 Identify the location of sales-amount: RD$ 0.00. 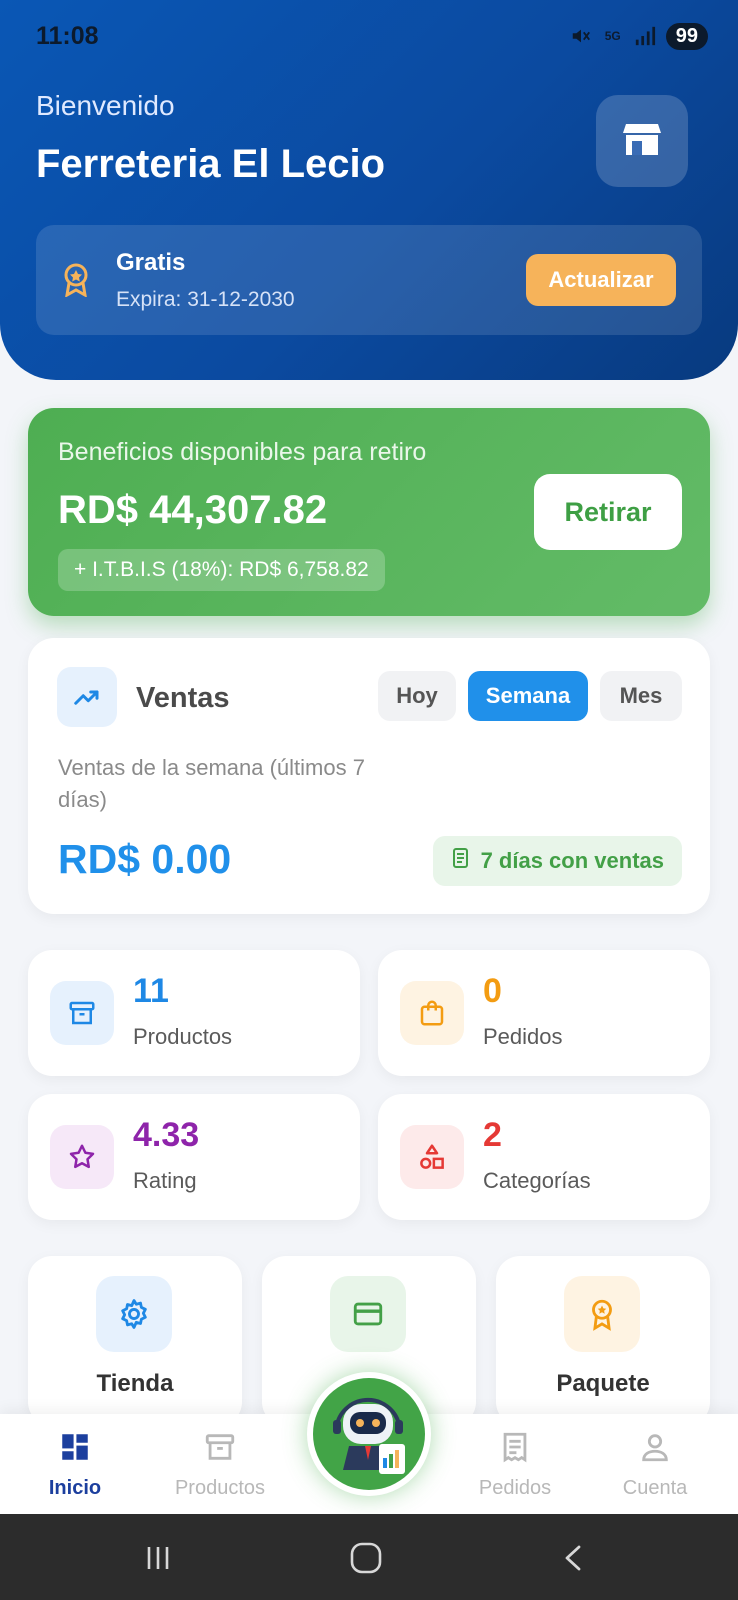
(145, 859).